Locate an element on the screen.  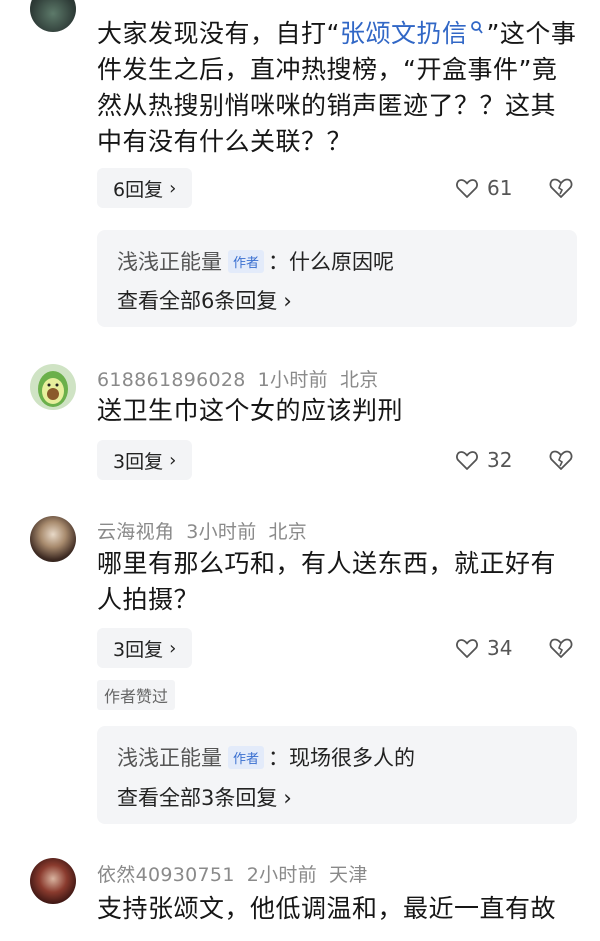
username: 云海视角 is located at coordinates (135, 532).